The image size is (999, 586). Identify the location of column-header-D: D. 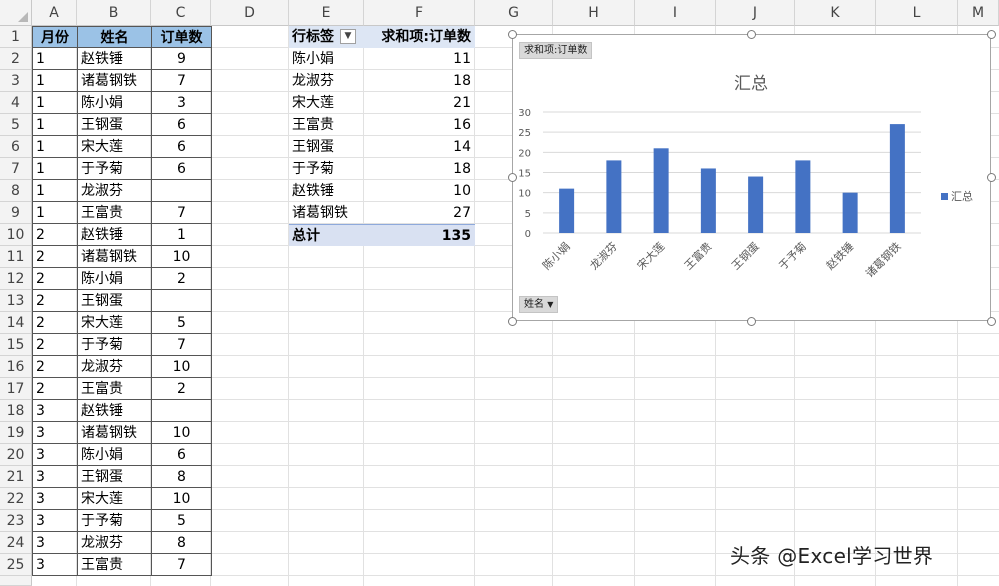
(250, 13).